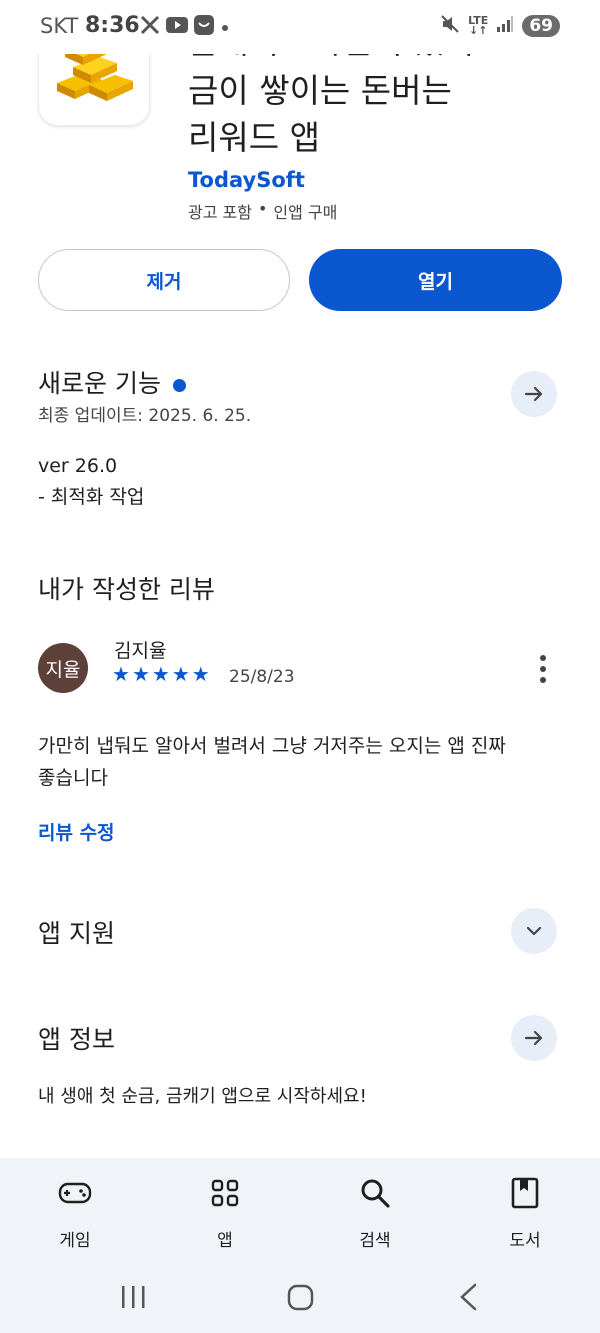 The width and height of the screenshot is (600, 1333). What do you see at coordinates (220, 212) in the screenshot?
I see `ads-label: 광고 포함` at bounding box center [220, 212].